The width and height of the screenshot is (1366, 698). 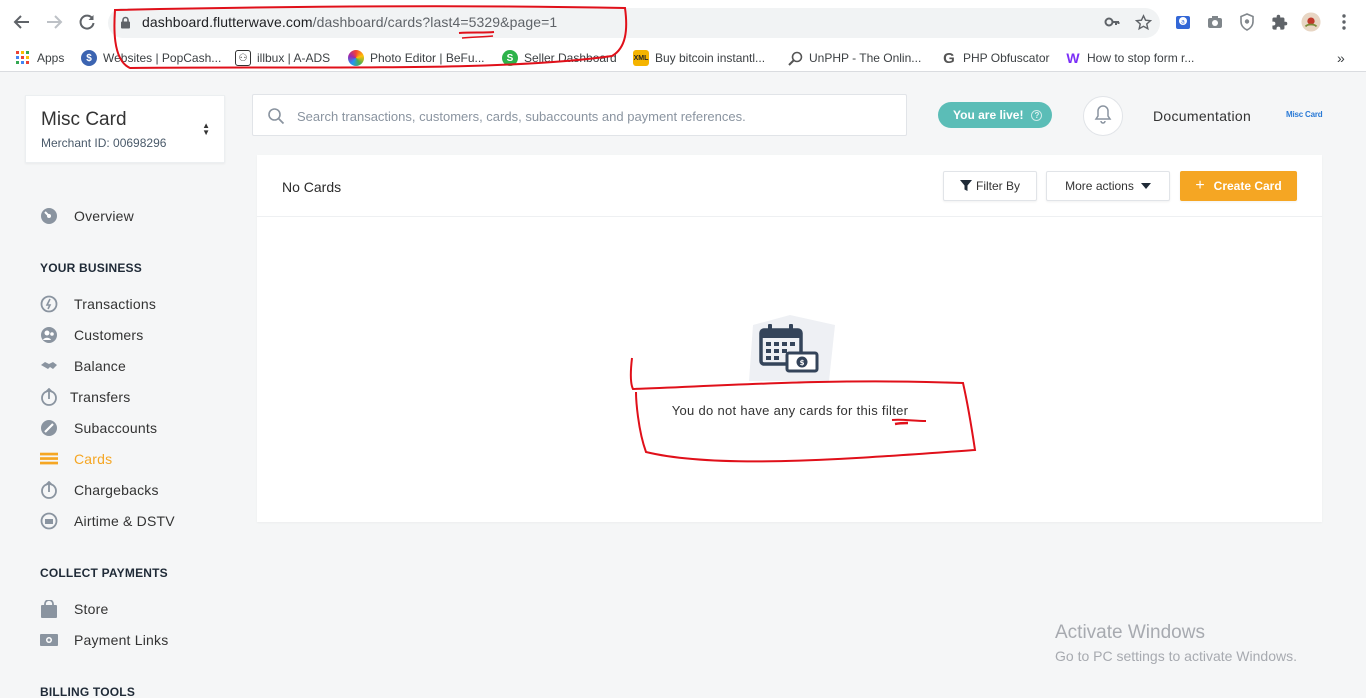 What do you see at coordinates (54, 22) in the screenshot?
I see `forward-arrow-icon` at bounding box center [54, 22].